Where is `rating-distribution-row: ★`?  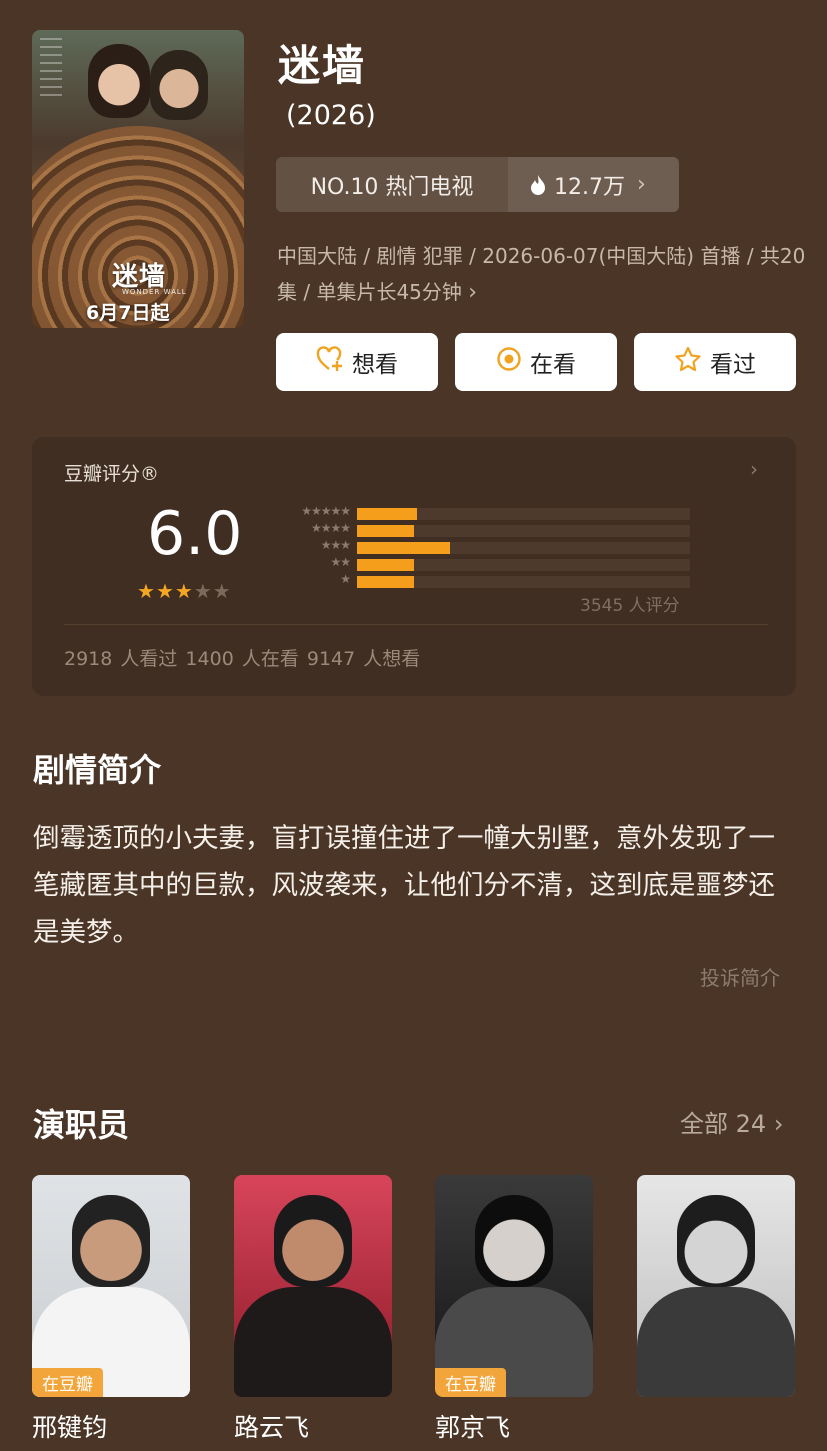
rating-distribution-row: ★ is located at coordinates (481, 580).